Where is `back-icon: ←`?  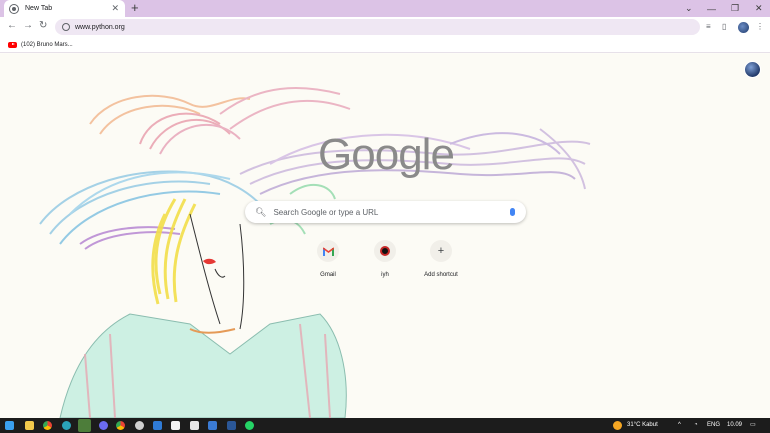
back-icon: ← is located at coordinates (12, 25).